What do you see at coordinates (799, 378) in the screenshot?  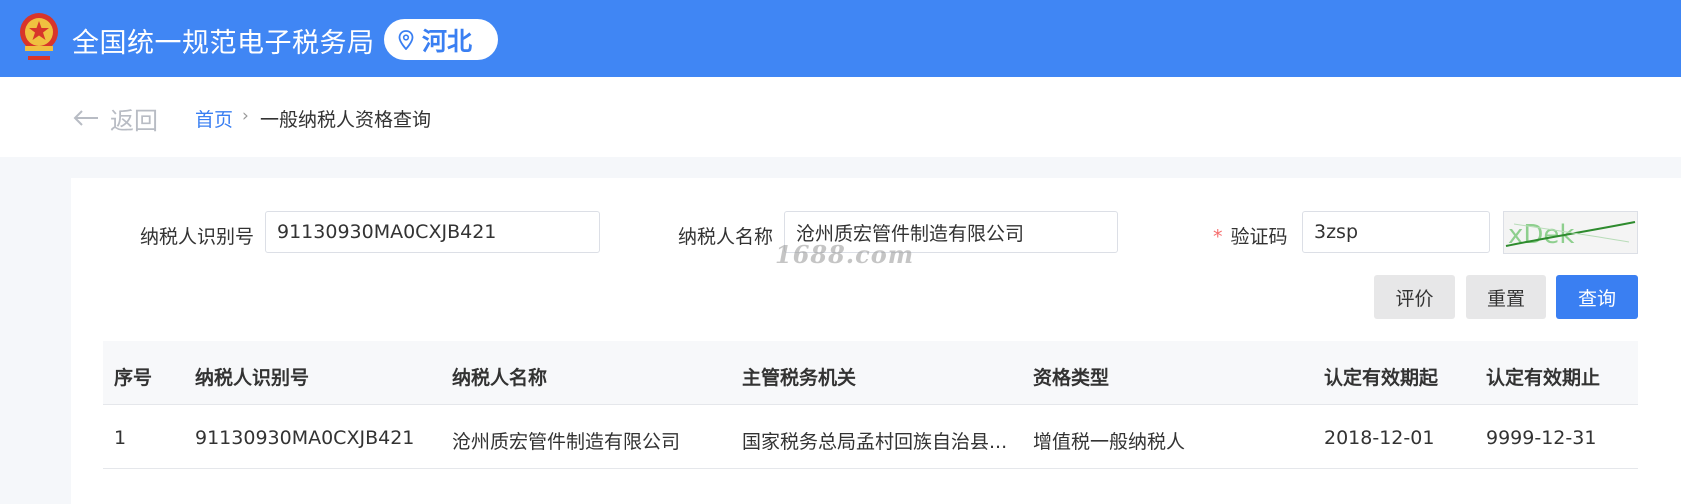 I see `column-header: 主管税务机关` at bounding box center [799, 378].